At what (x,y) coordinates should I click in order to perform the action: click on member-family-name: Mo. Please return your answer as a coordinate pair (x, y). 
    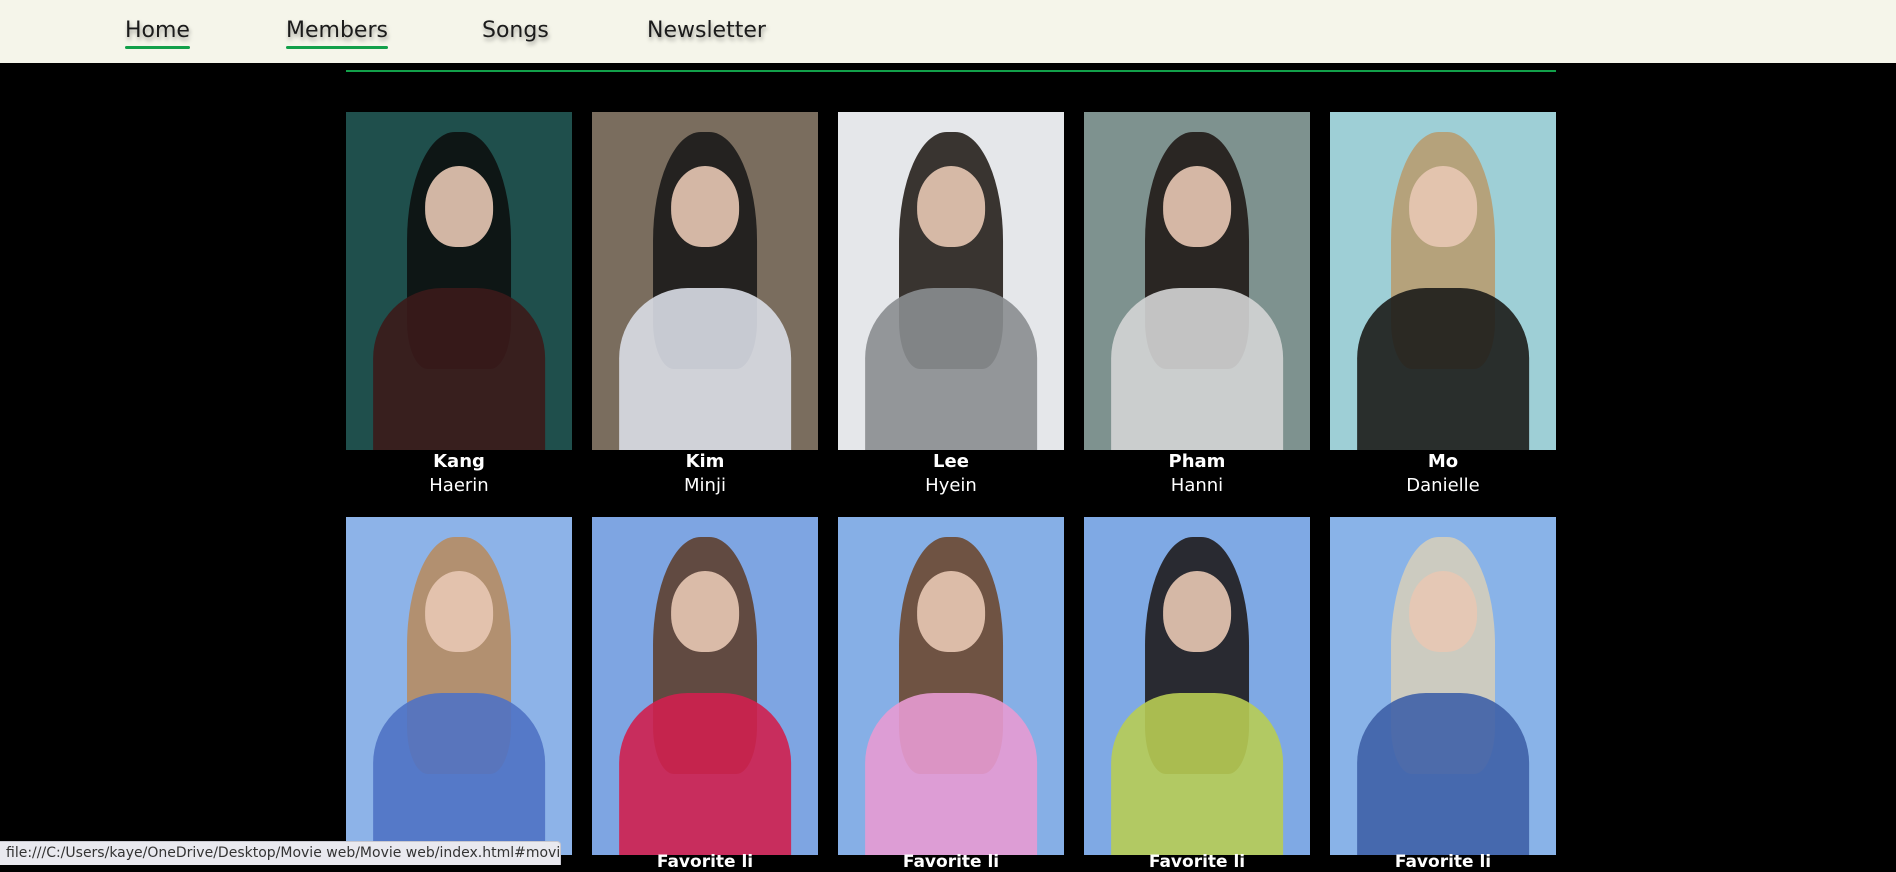
    Looking at the image, I should click on (1443, 461).